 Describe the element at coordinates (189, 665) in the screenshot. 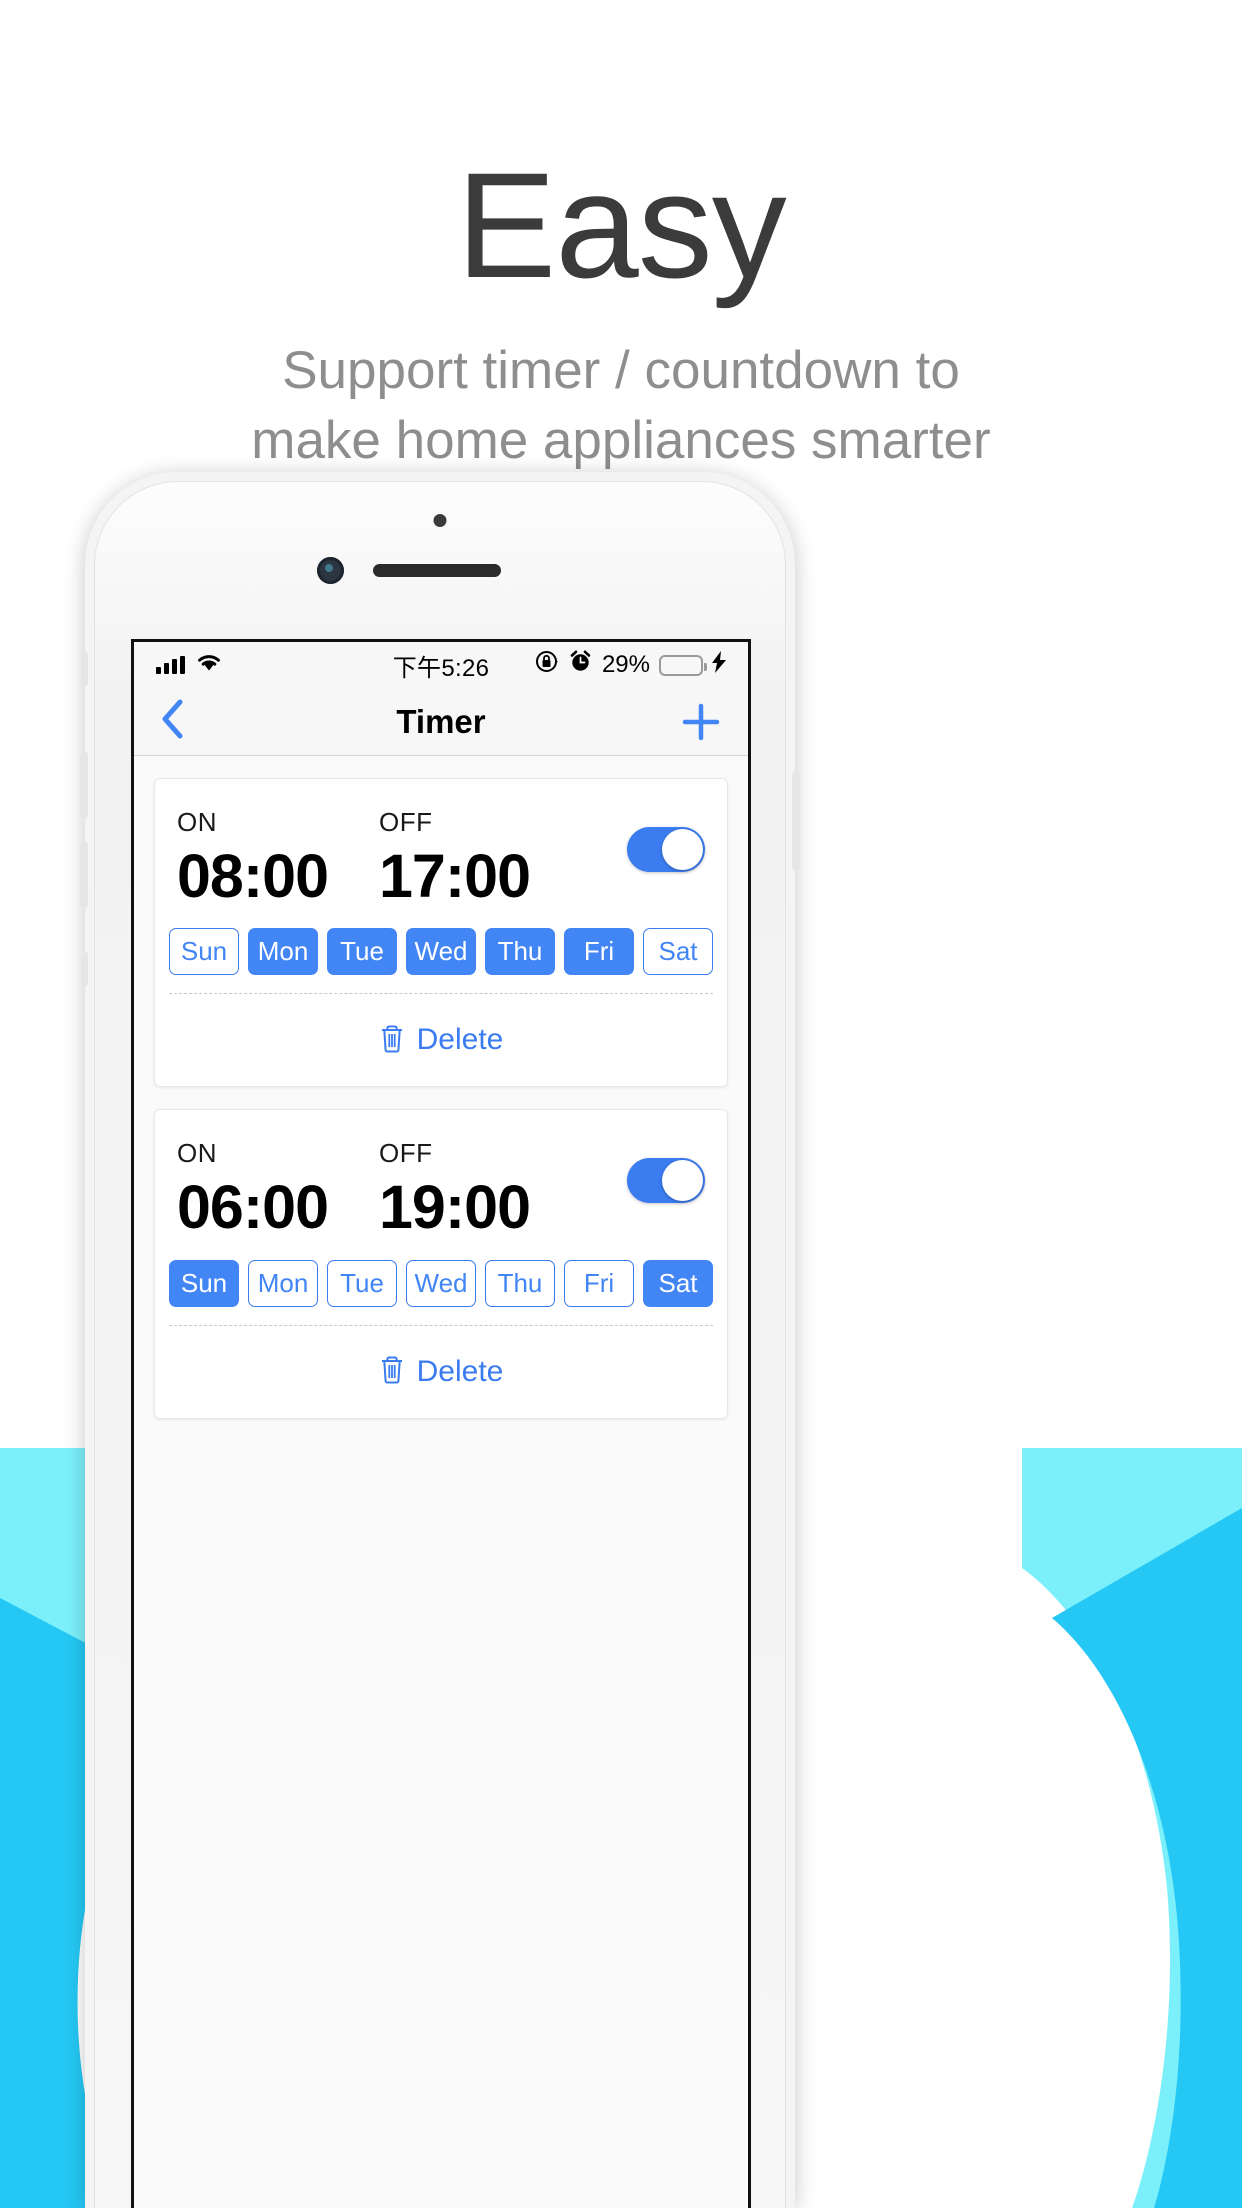

I see `status-bar-left` at that location.